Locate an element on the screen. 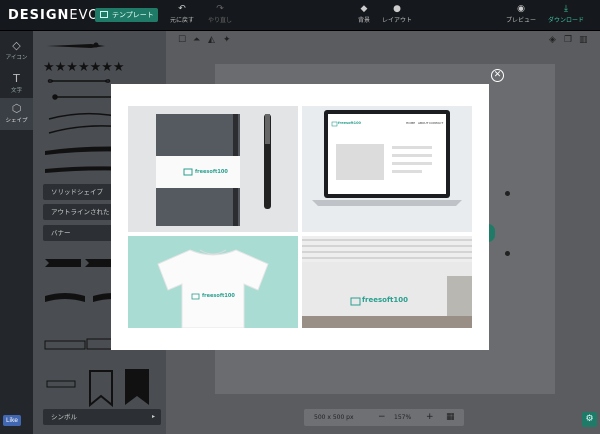 This screenshot has height=434, width=600. preview-button: ◉ プレビュー is located at coordinates (521, 14).